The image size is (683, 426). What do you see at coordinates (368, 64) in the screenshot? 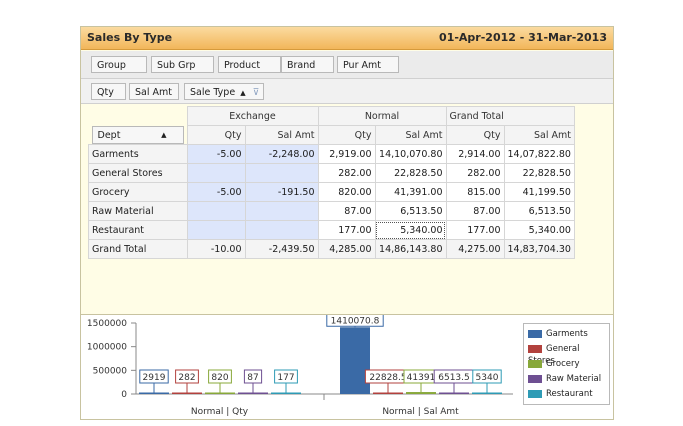
I see `field-chip-pur-amt: Pur Amt` at bounding box center [368, 64].